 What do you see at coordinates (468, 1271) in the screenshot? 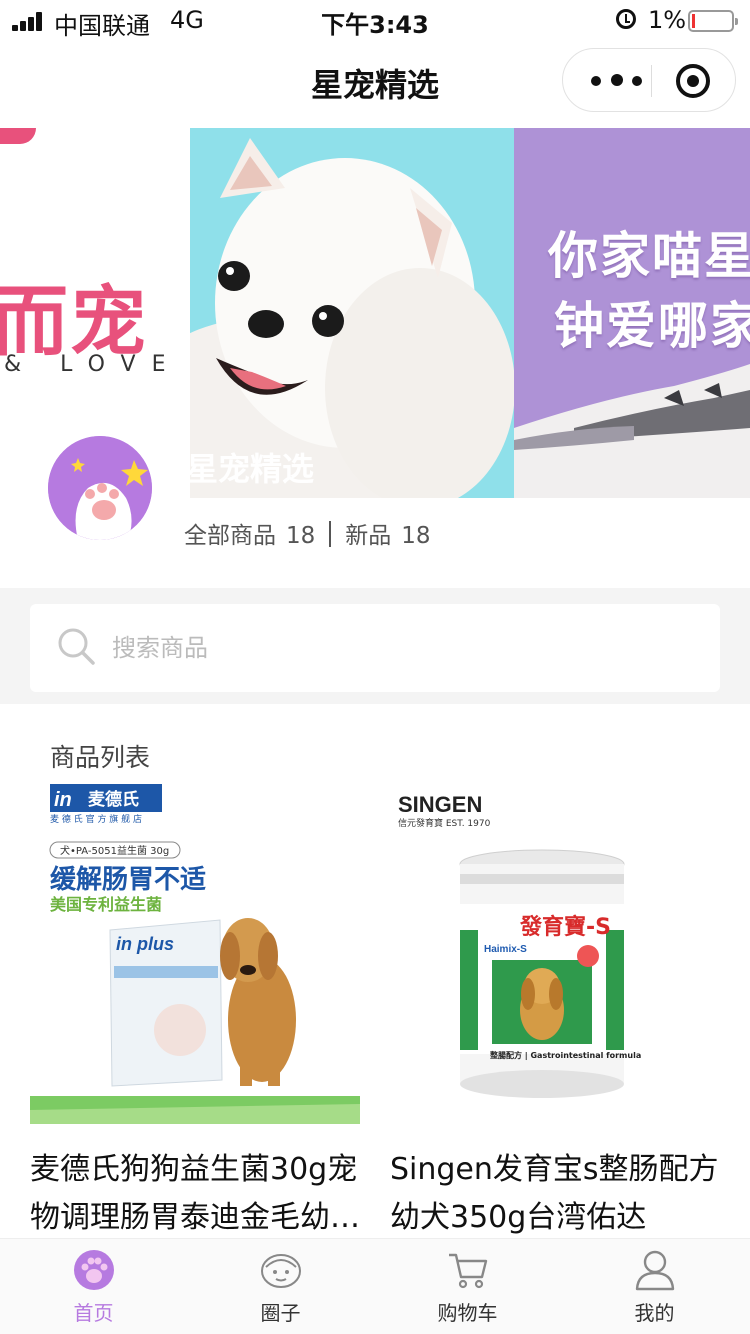
I see `shopping-cart-icon` at bounding box center [468, 1271].